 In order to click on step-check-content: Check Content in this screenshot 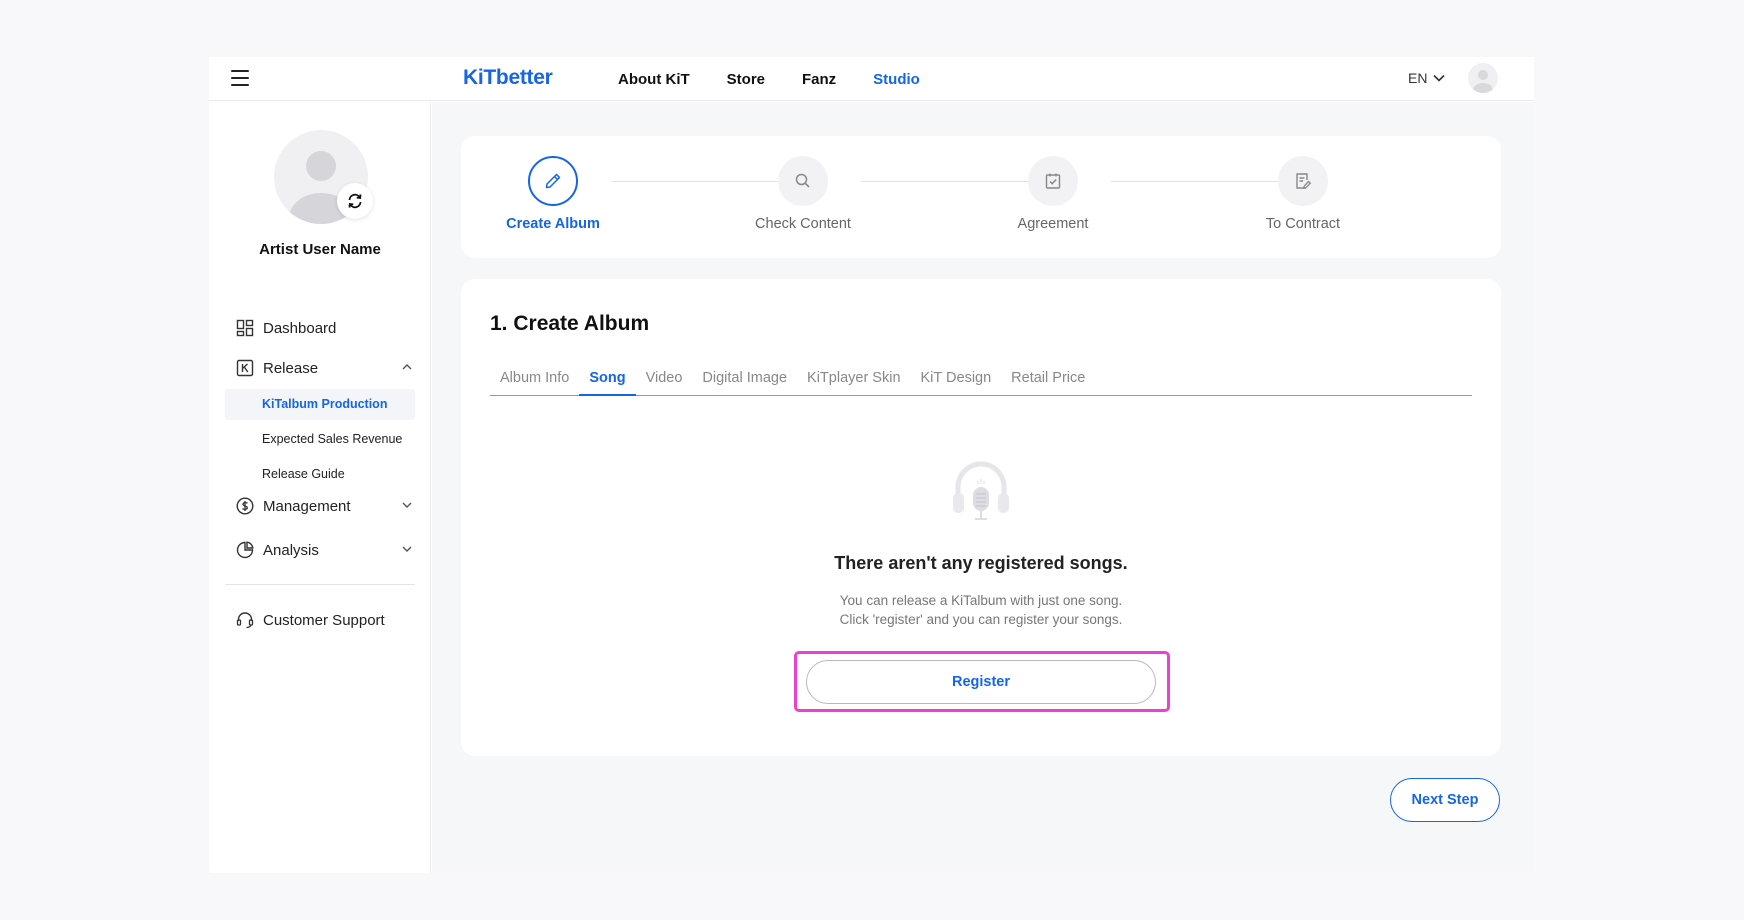, I will do `click(803, 194)`.